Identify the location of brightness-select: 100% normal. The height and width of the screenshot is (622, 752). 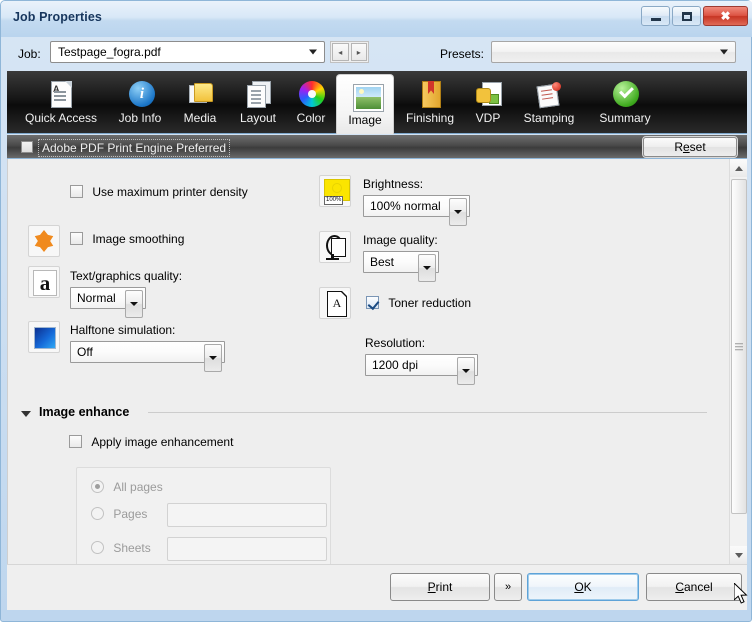
(416, 210).